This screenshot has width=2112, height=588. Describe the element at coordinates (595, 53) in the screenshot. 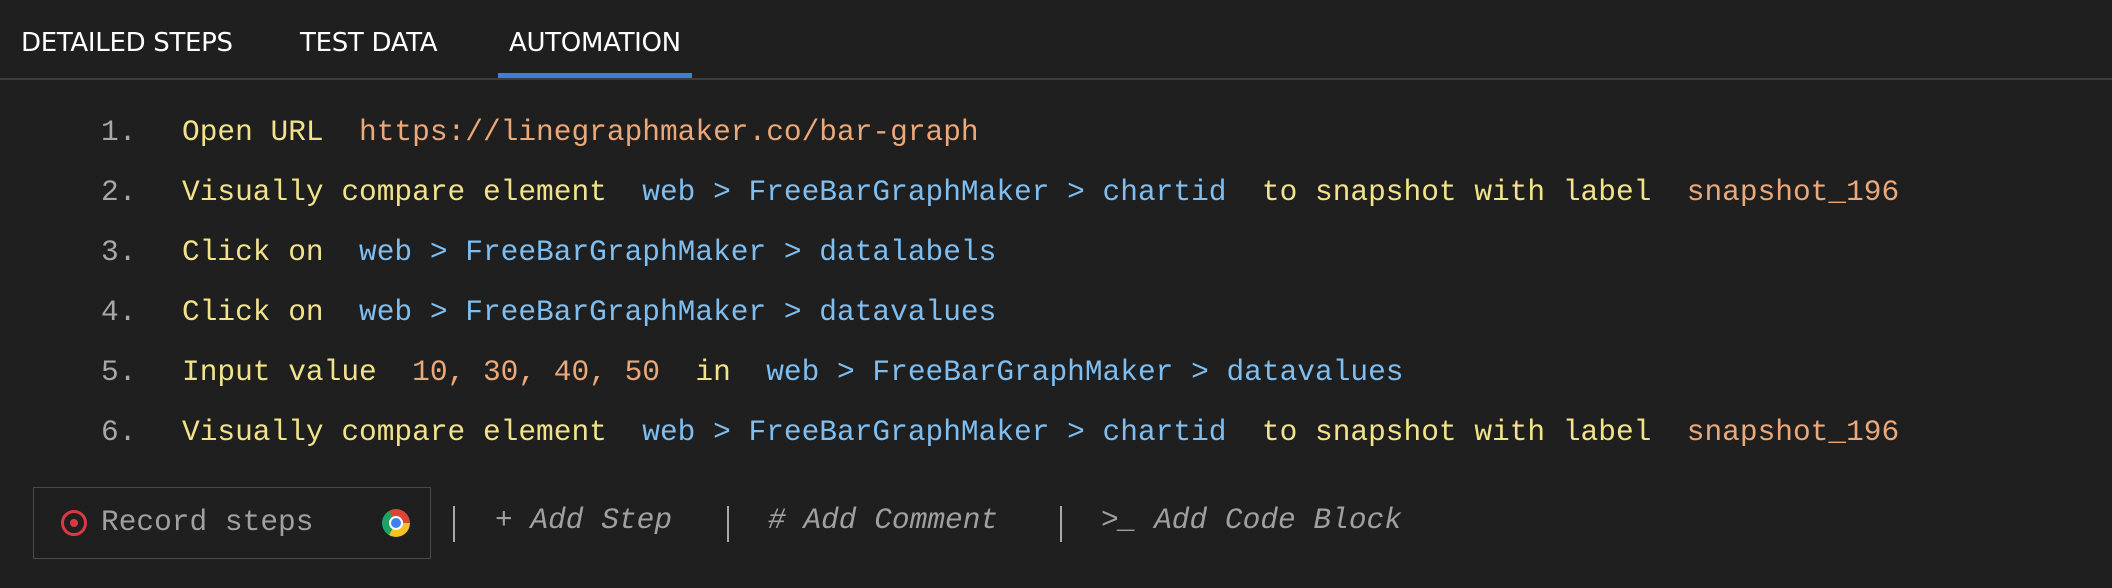

I see `tab-automation: AUTOMATION` at that location.